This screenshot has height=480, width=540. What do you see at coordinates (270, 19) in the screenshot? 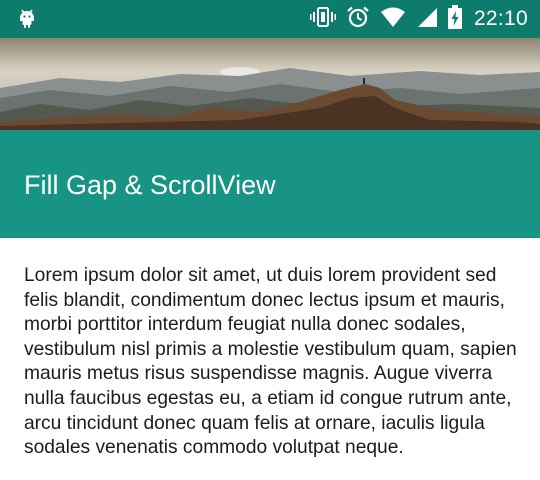
I see `status-bar: 22:10` at bounding box center [270, 19].